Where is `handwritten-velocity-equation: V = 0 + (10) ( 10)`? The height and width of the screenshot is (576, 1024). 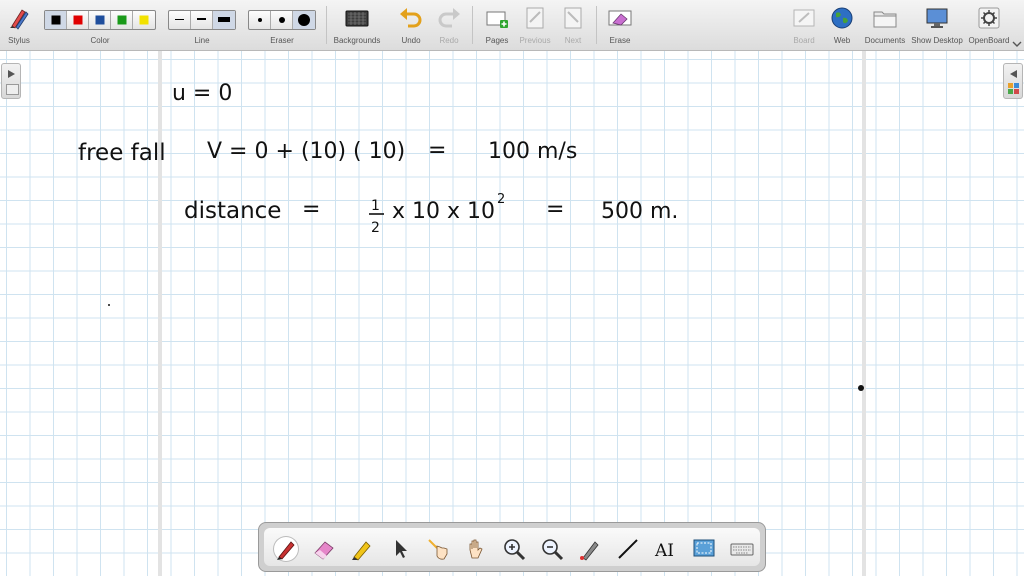 handwritten-velocity-equation: V = 0 + (10) ( 10) is located at coordinates (306, 151).